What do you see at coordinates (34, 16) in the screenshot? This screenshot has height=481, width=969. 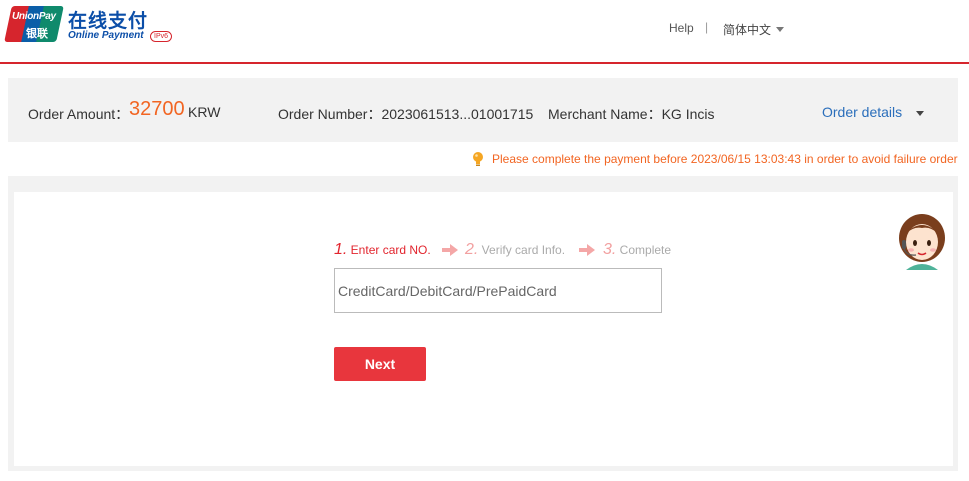 I see `logo-text-en: UnionPay` at bounding box center [34, 16].